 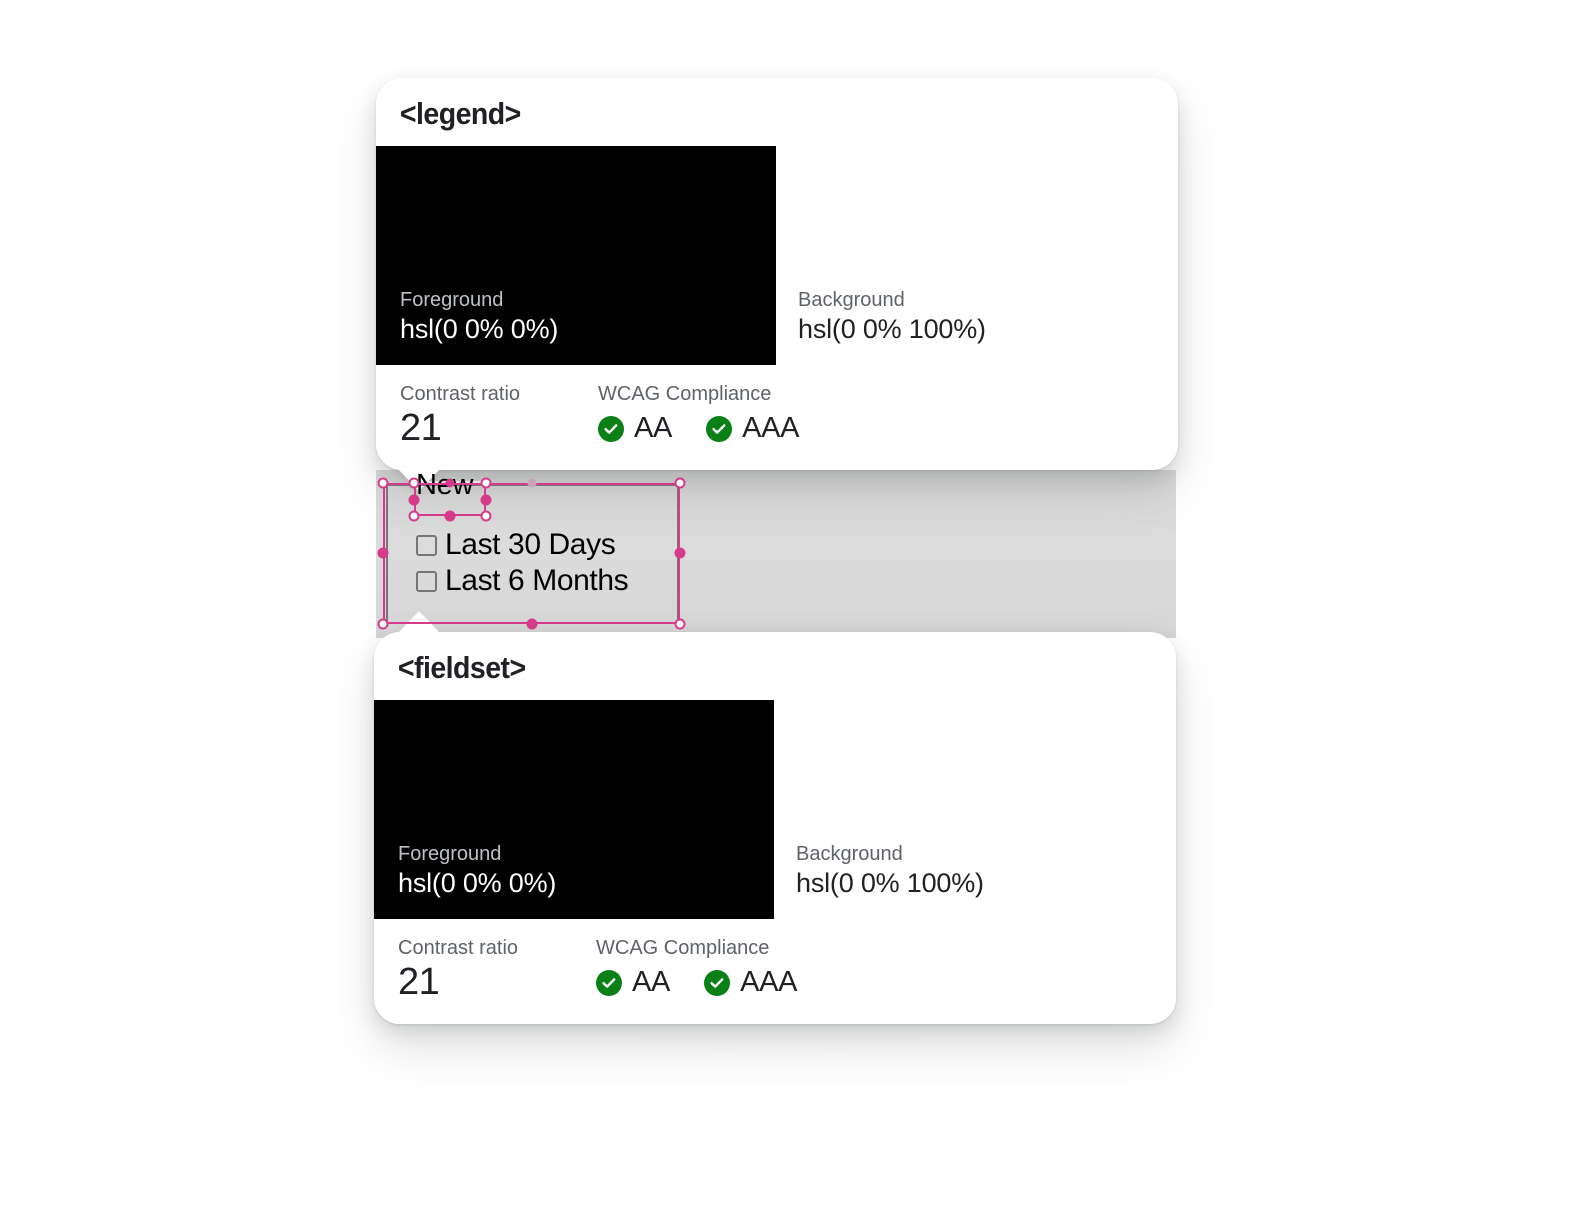 I want to click on metrics-row-fieldset: Contrast ratio 21 WCAG Compliance AA AAA, so click(x=775, y=962).